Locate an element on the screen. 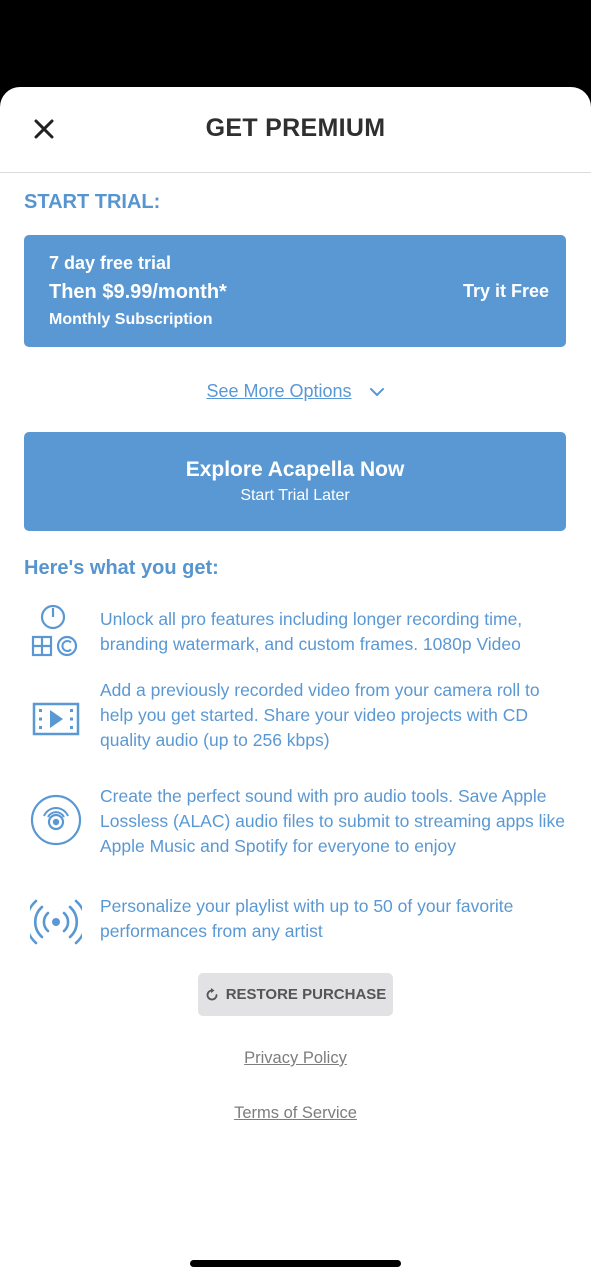 Image resolution: width=591 pixels, height=1280 pixels. broadcast-icon is located at coordinates (56, 922).